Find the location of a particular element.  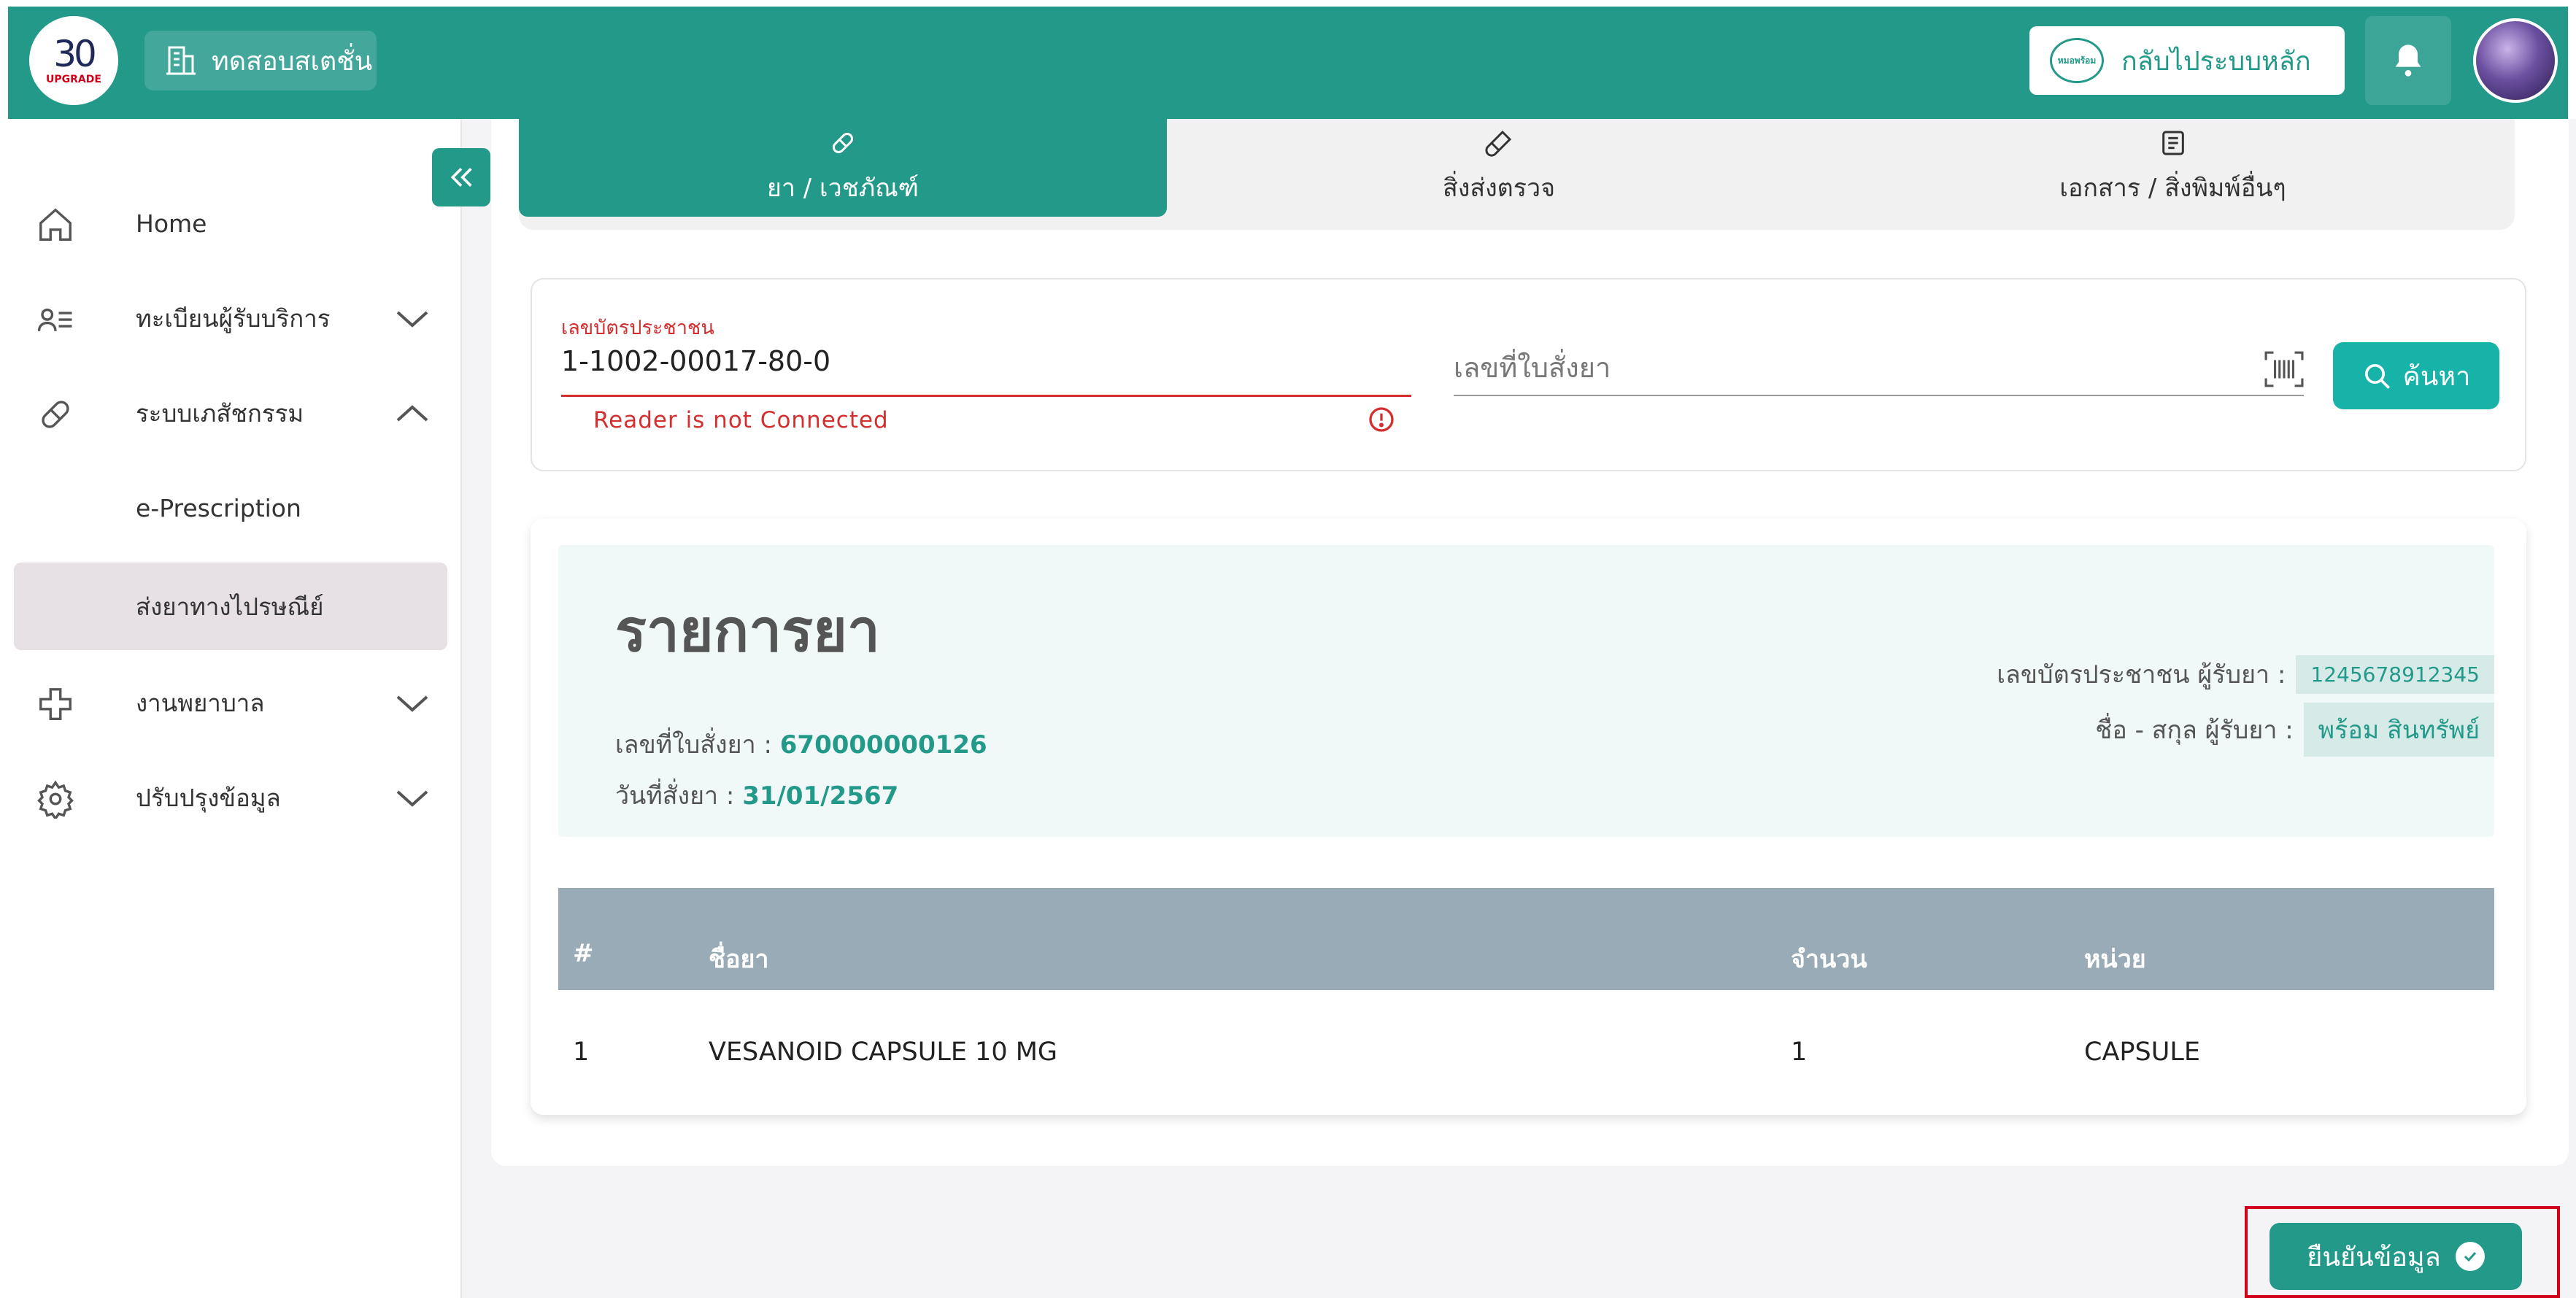

recipient-name-label: ชื่อ - สกุล ผู้รับยา : is located at coordinates (2194, 730).